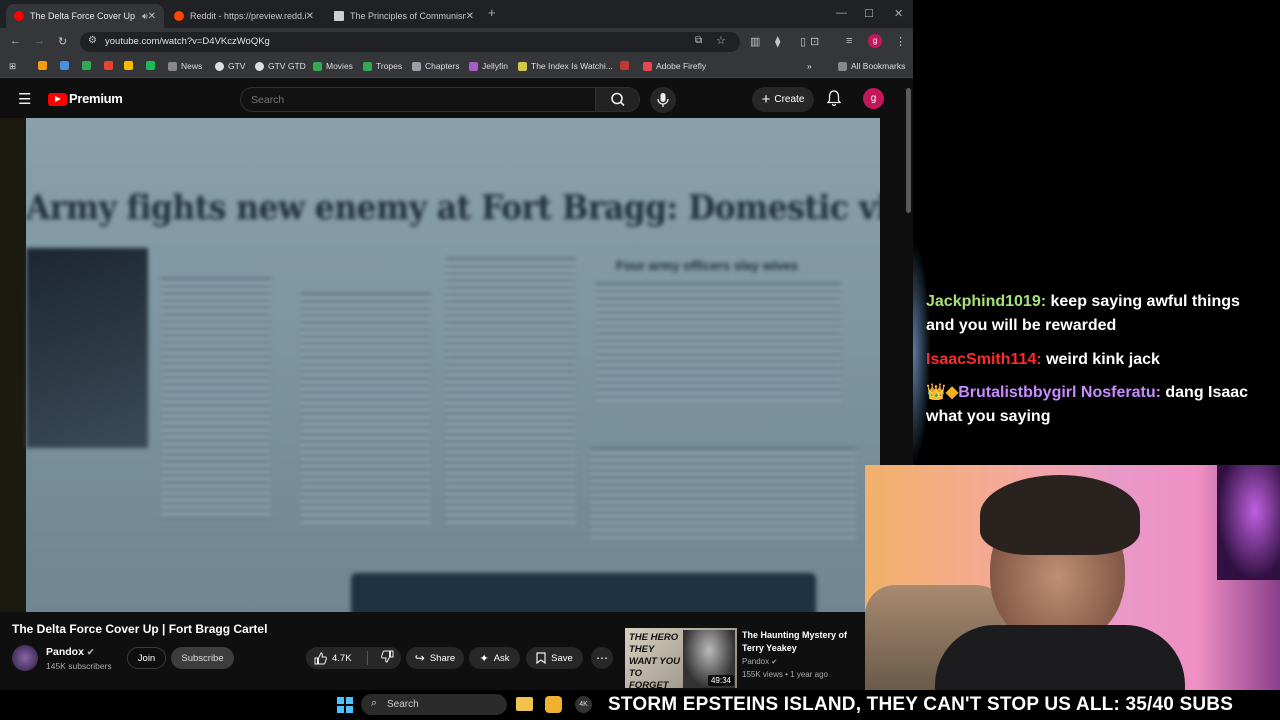 This screenshot has width=1280, height=720. What do you see at coordinates (146, 658) in the screenshot?
I see `join-button: Join` at bounding box center [146, 658].